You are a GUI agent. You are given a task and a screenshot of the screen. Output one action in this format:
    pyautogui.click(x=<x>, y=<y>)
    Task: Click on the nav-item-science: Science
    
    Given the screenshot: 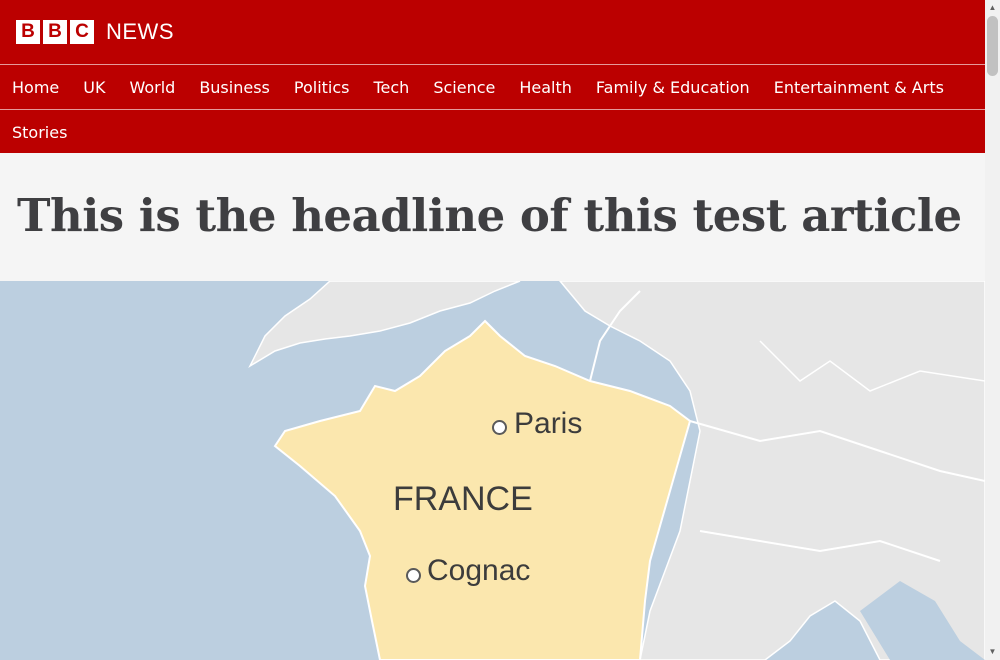 What is the action you would take?
    pyautogui.click(x=464, y=87)
    